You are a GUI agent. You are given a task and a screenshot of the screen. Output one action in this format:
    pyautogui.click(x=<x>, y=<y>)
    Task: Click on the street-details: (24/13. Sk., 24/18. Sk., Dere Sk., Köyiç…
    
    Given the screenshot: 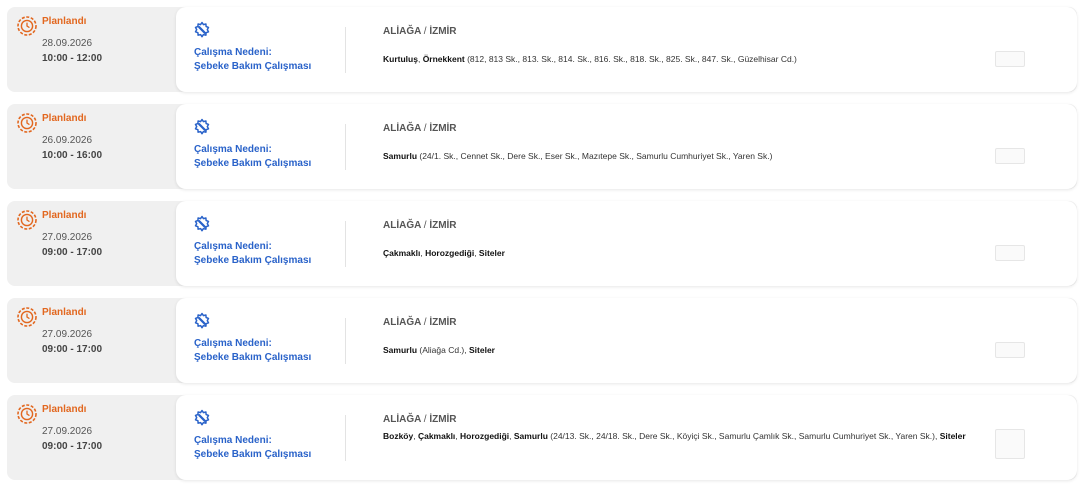 What is the action you would take?
    pyautogui.click(x=741, y=436)
    